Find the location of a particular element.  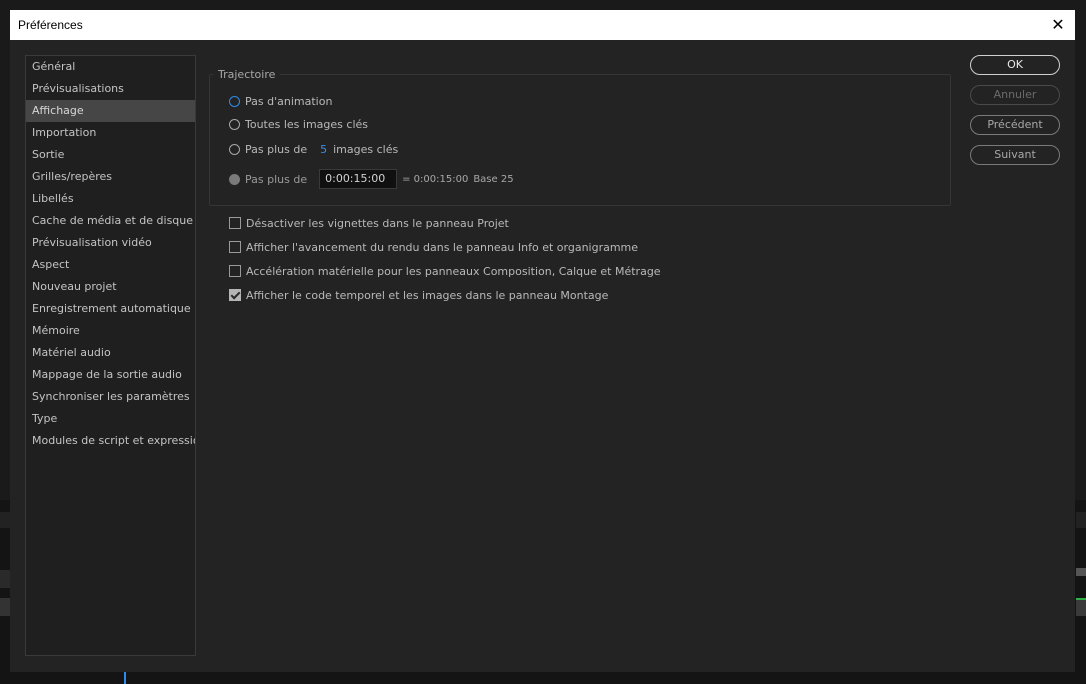

title-bar: Préférences ✕ is located at coordinates (542, 25).